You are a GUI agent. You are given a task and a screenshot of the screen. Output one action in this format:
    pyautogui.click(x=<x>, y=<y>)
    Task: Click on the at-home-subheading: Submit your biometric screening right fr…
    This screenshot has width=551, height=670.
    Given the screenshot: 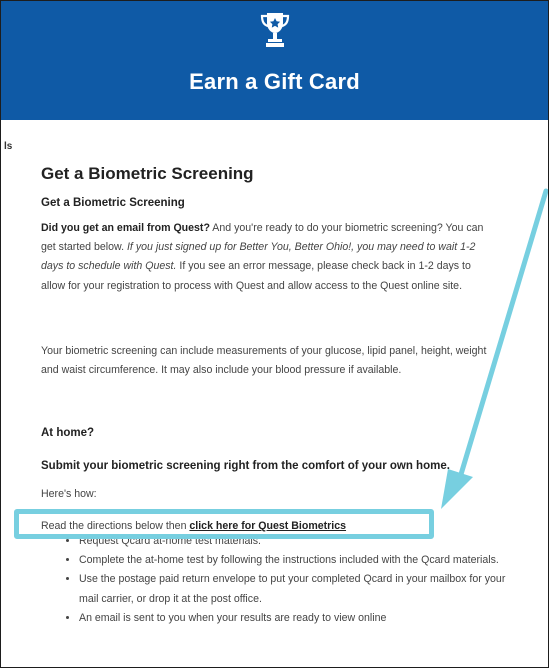 What is the action you would take?
    pyautogui.click(x=245, y=466)
    